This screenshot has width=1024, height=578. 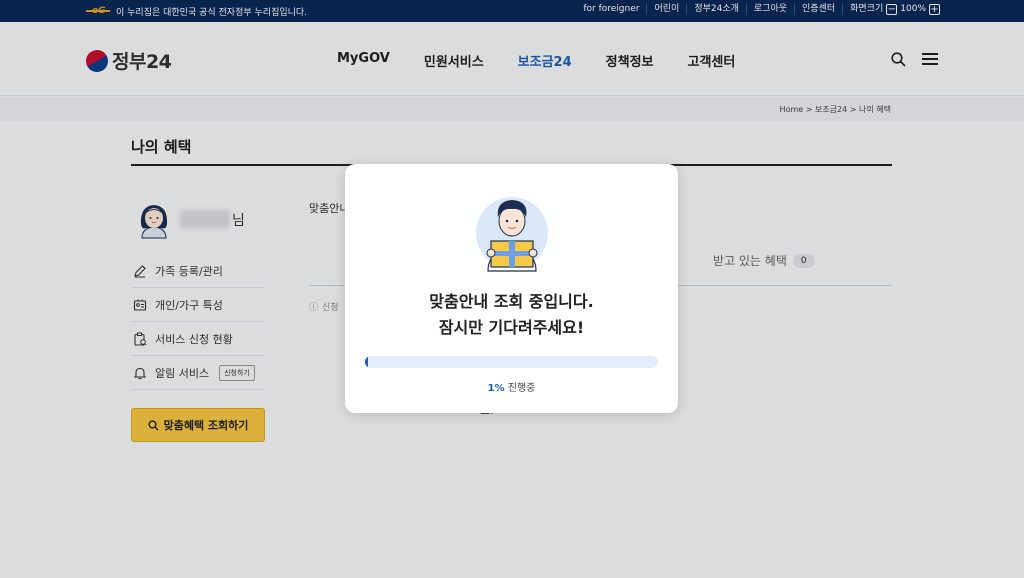 What do you see at coordinates (512, 234) in the screenshot?
I see `gift-character-icon` at bounding box center [512, 234].